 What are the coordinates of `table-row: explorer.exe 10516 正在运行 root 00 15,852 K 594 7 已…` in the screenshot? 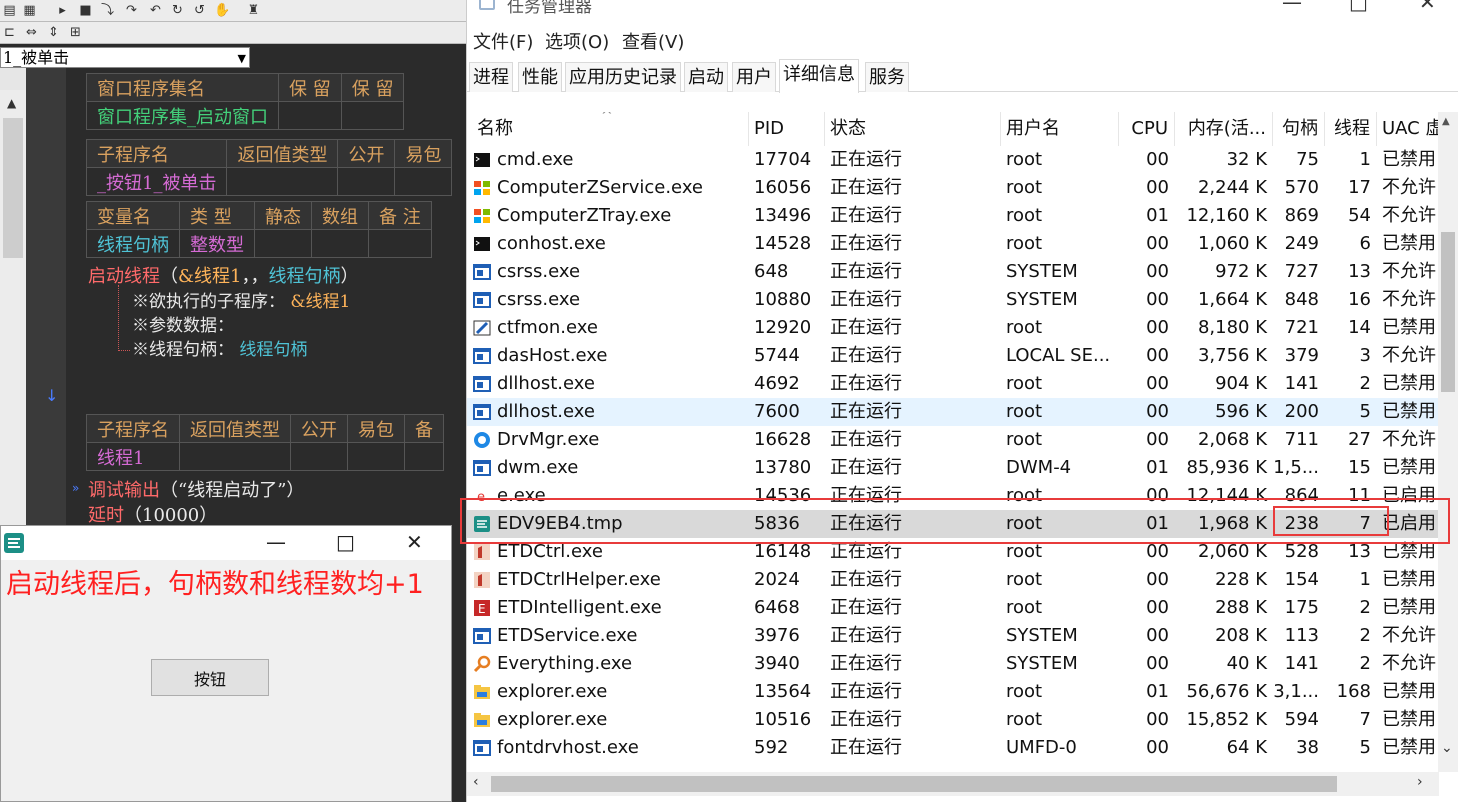 It's located at (953, 720).